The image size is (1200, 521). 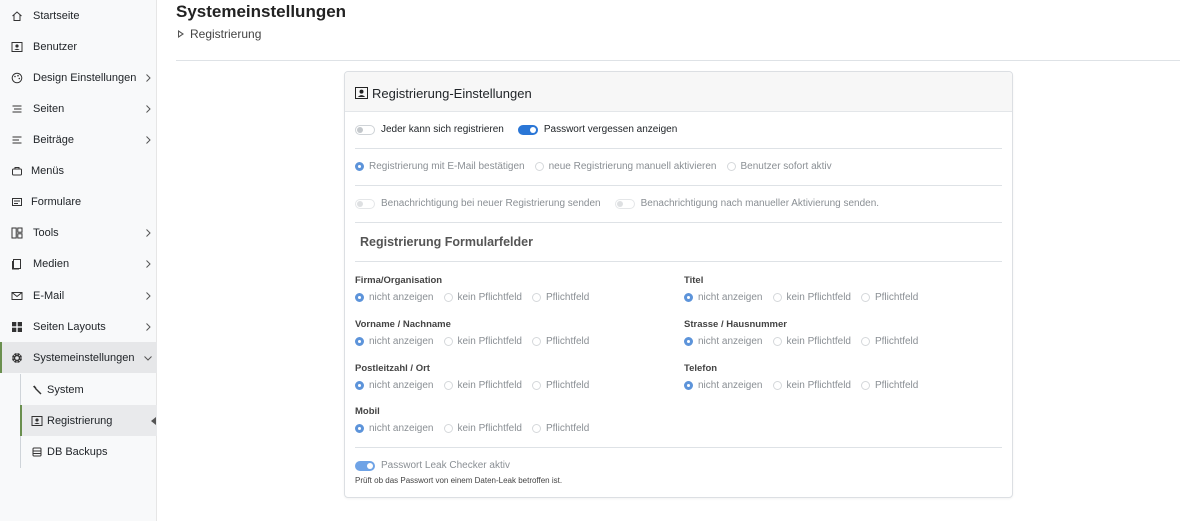 I want to click on sidebar-item-menues: Menüs, so click(x=78, y=170).